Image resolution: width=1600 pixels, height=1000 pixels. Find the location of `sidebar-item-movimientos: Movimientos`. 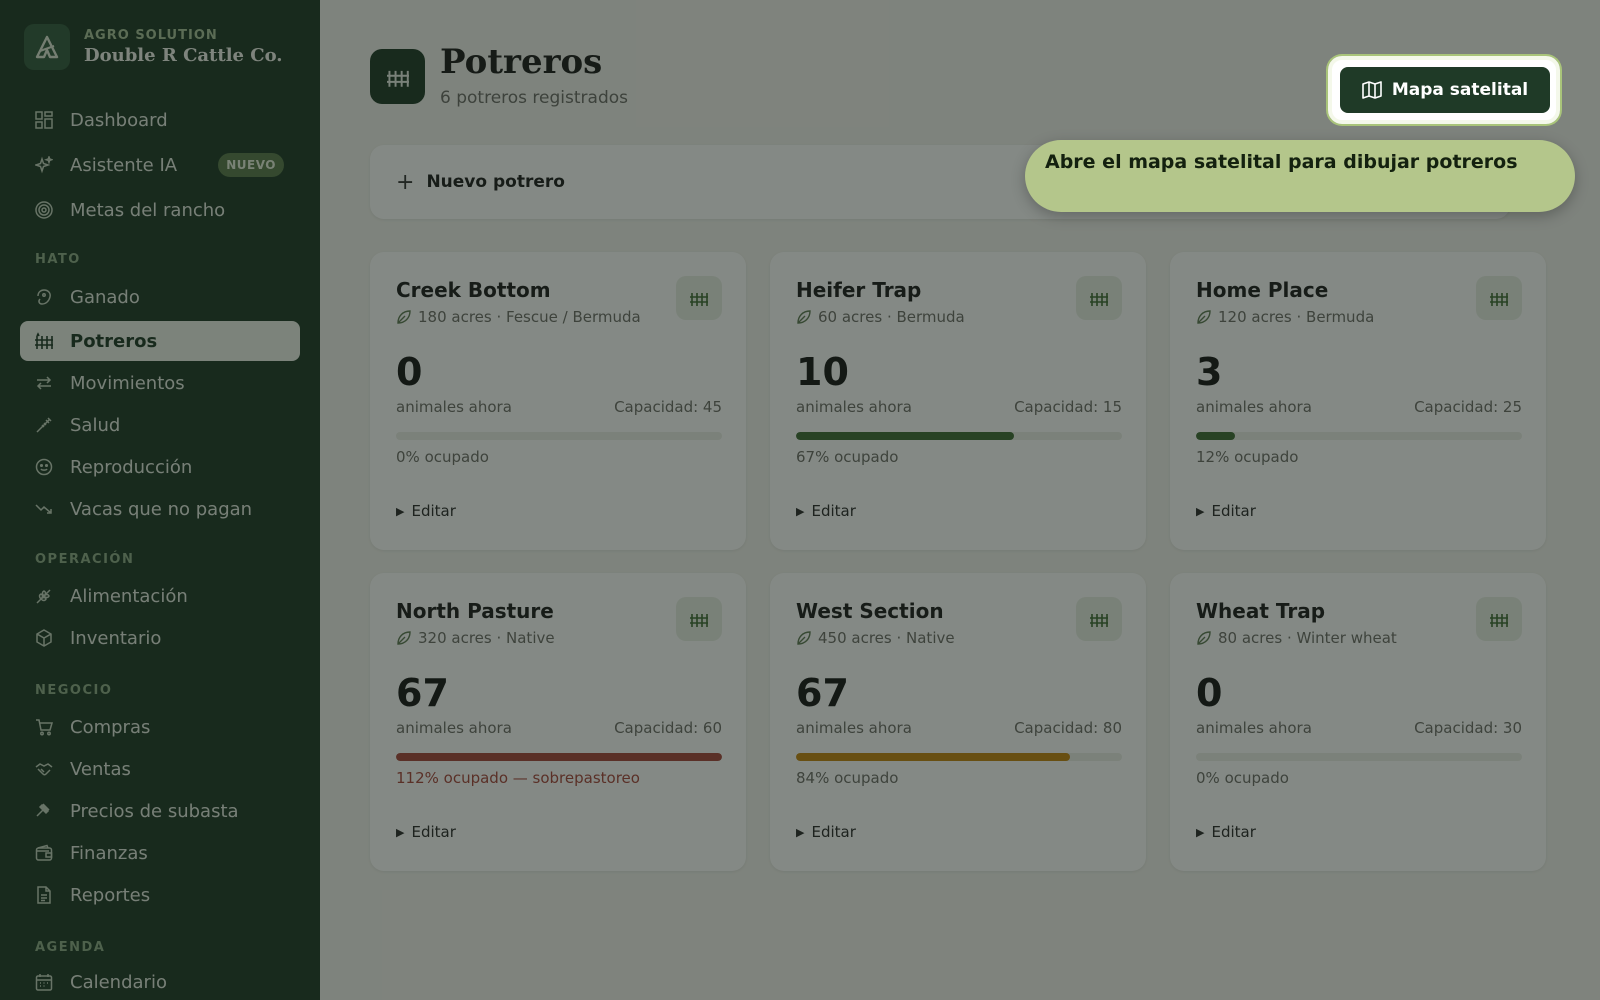

sidebar-item-movimientos: Movimientos is located at coordinates (160, 383).